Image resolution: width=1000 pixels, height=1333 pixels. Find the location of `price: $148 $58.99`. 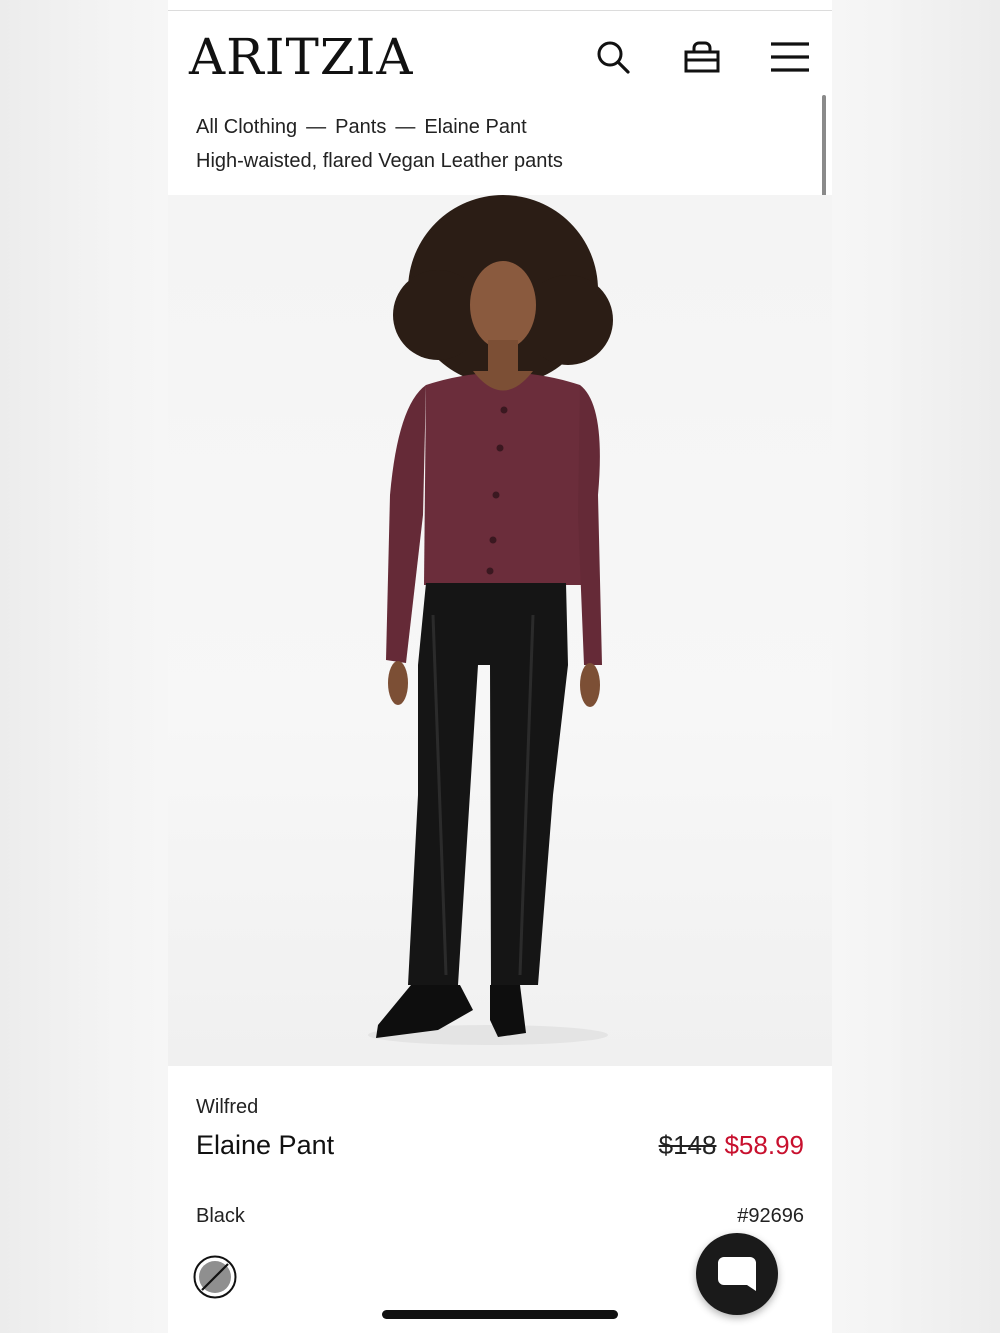

price: $148 $58.99 is located at coordinates (731, 1145).